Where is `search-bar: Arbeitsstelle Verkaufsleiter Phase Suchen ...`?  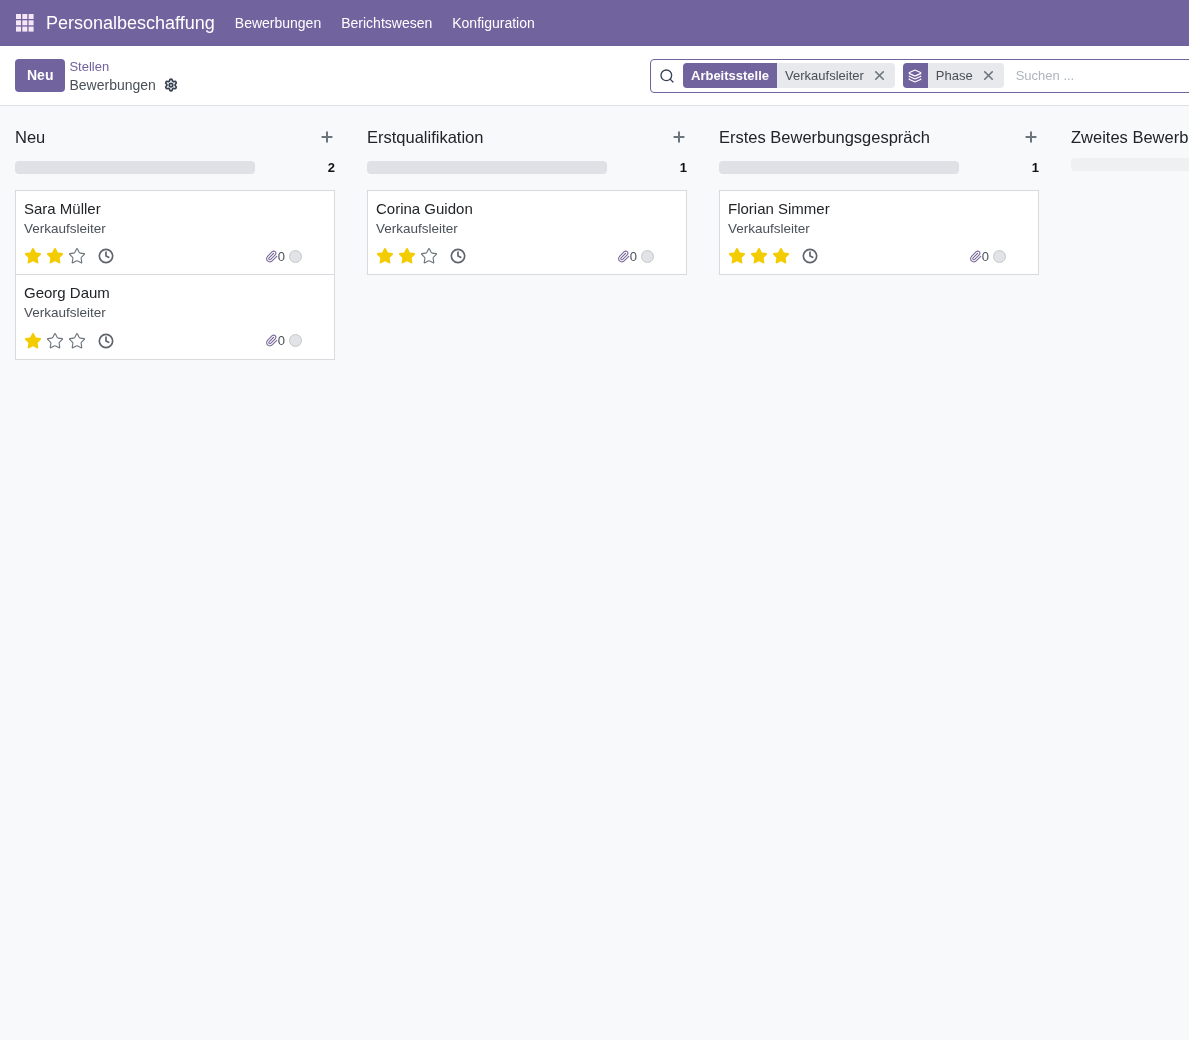
search-bar: Arbeitsstelle Verkaufsleiter Phase Suchen ... is located at coordinates (919, 75).